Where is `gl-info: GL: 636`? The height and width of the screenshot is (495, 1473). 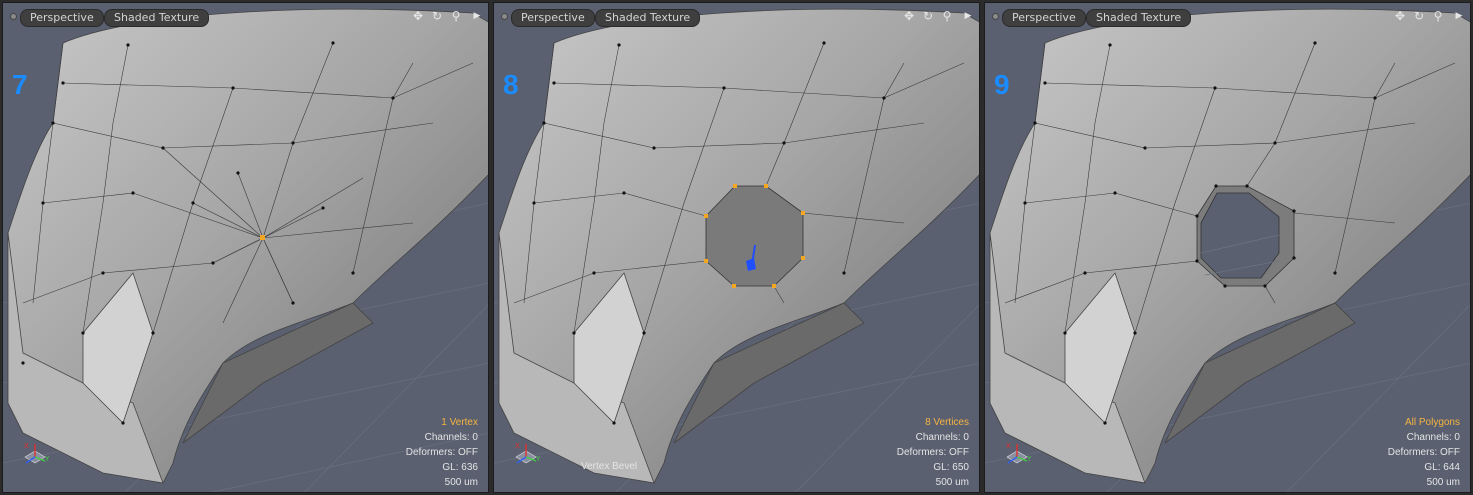 gl-info: GL: 636 is located at coordinates (460, 467).